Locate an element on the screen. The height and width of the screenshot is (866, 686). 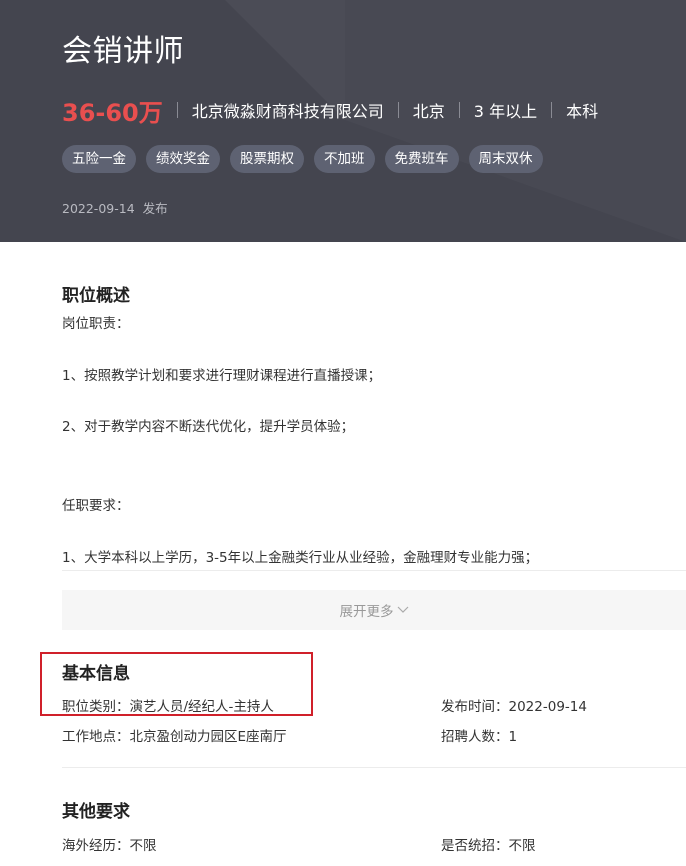
job-experience: 3 年以上 is located at coordinates (505, 111).